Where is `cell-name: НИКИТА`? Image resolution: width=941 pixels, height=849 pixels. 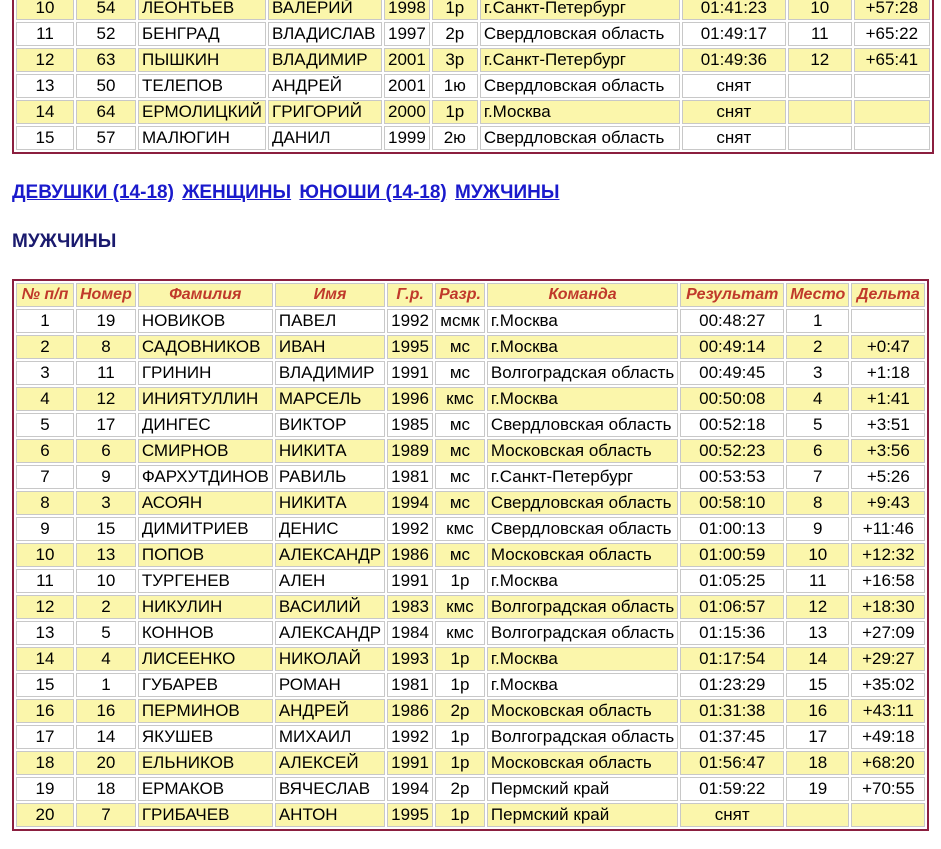
cell-name: НИКИТА is located at coordinates (330, 451).